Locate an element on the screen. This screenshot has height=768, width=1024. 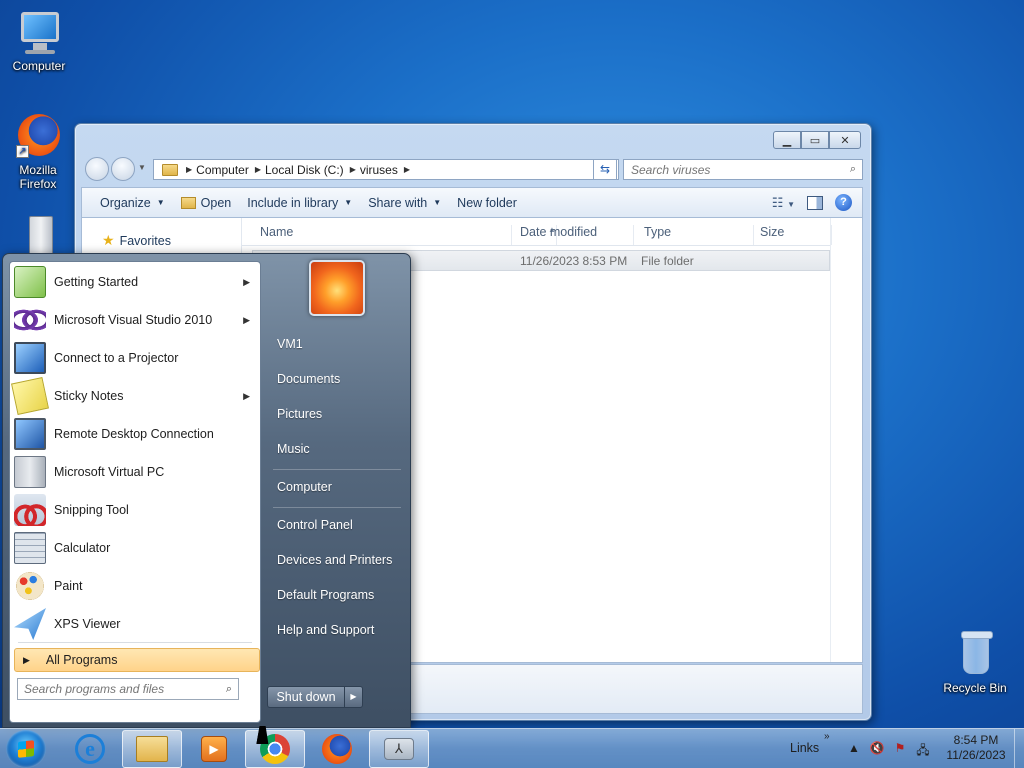
shutdown-options-button: ▶ is located at coordinates (354, 697).